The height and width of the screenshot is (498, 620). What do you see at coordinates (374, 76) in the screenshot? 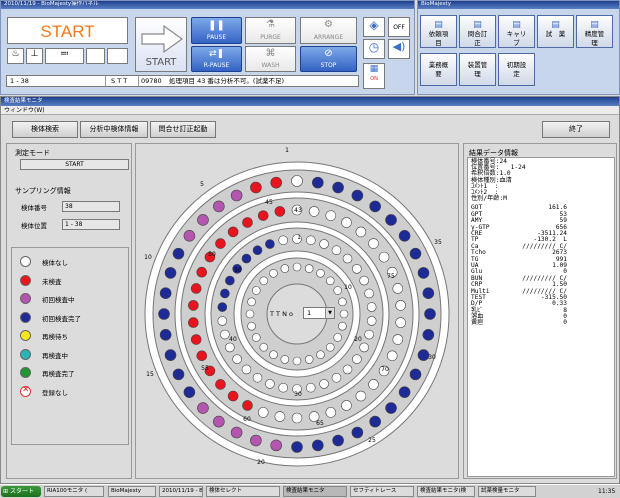
I see `on-toggle: ▦ ON` at bounding box center [374, 76].